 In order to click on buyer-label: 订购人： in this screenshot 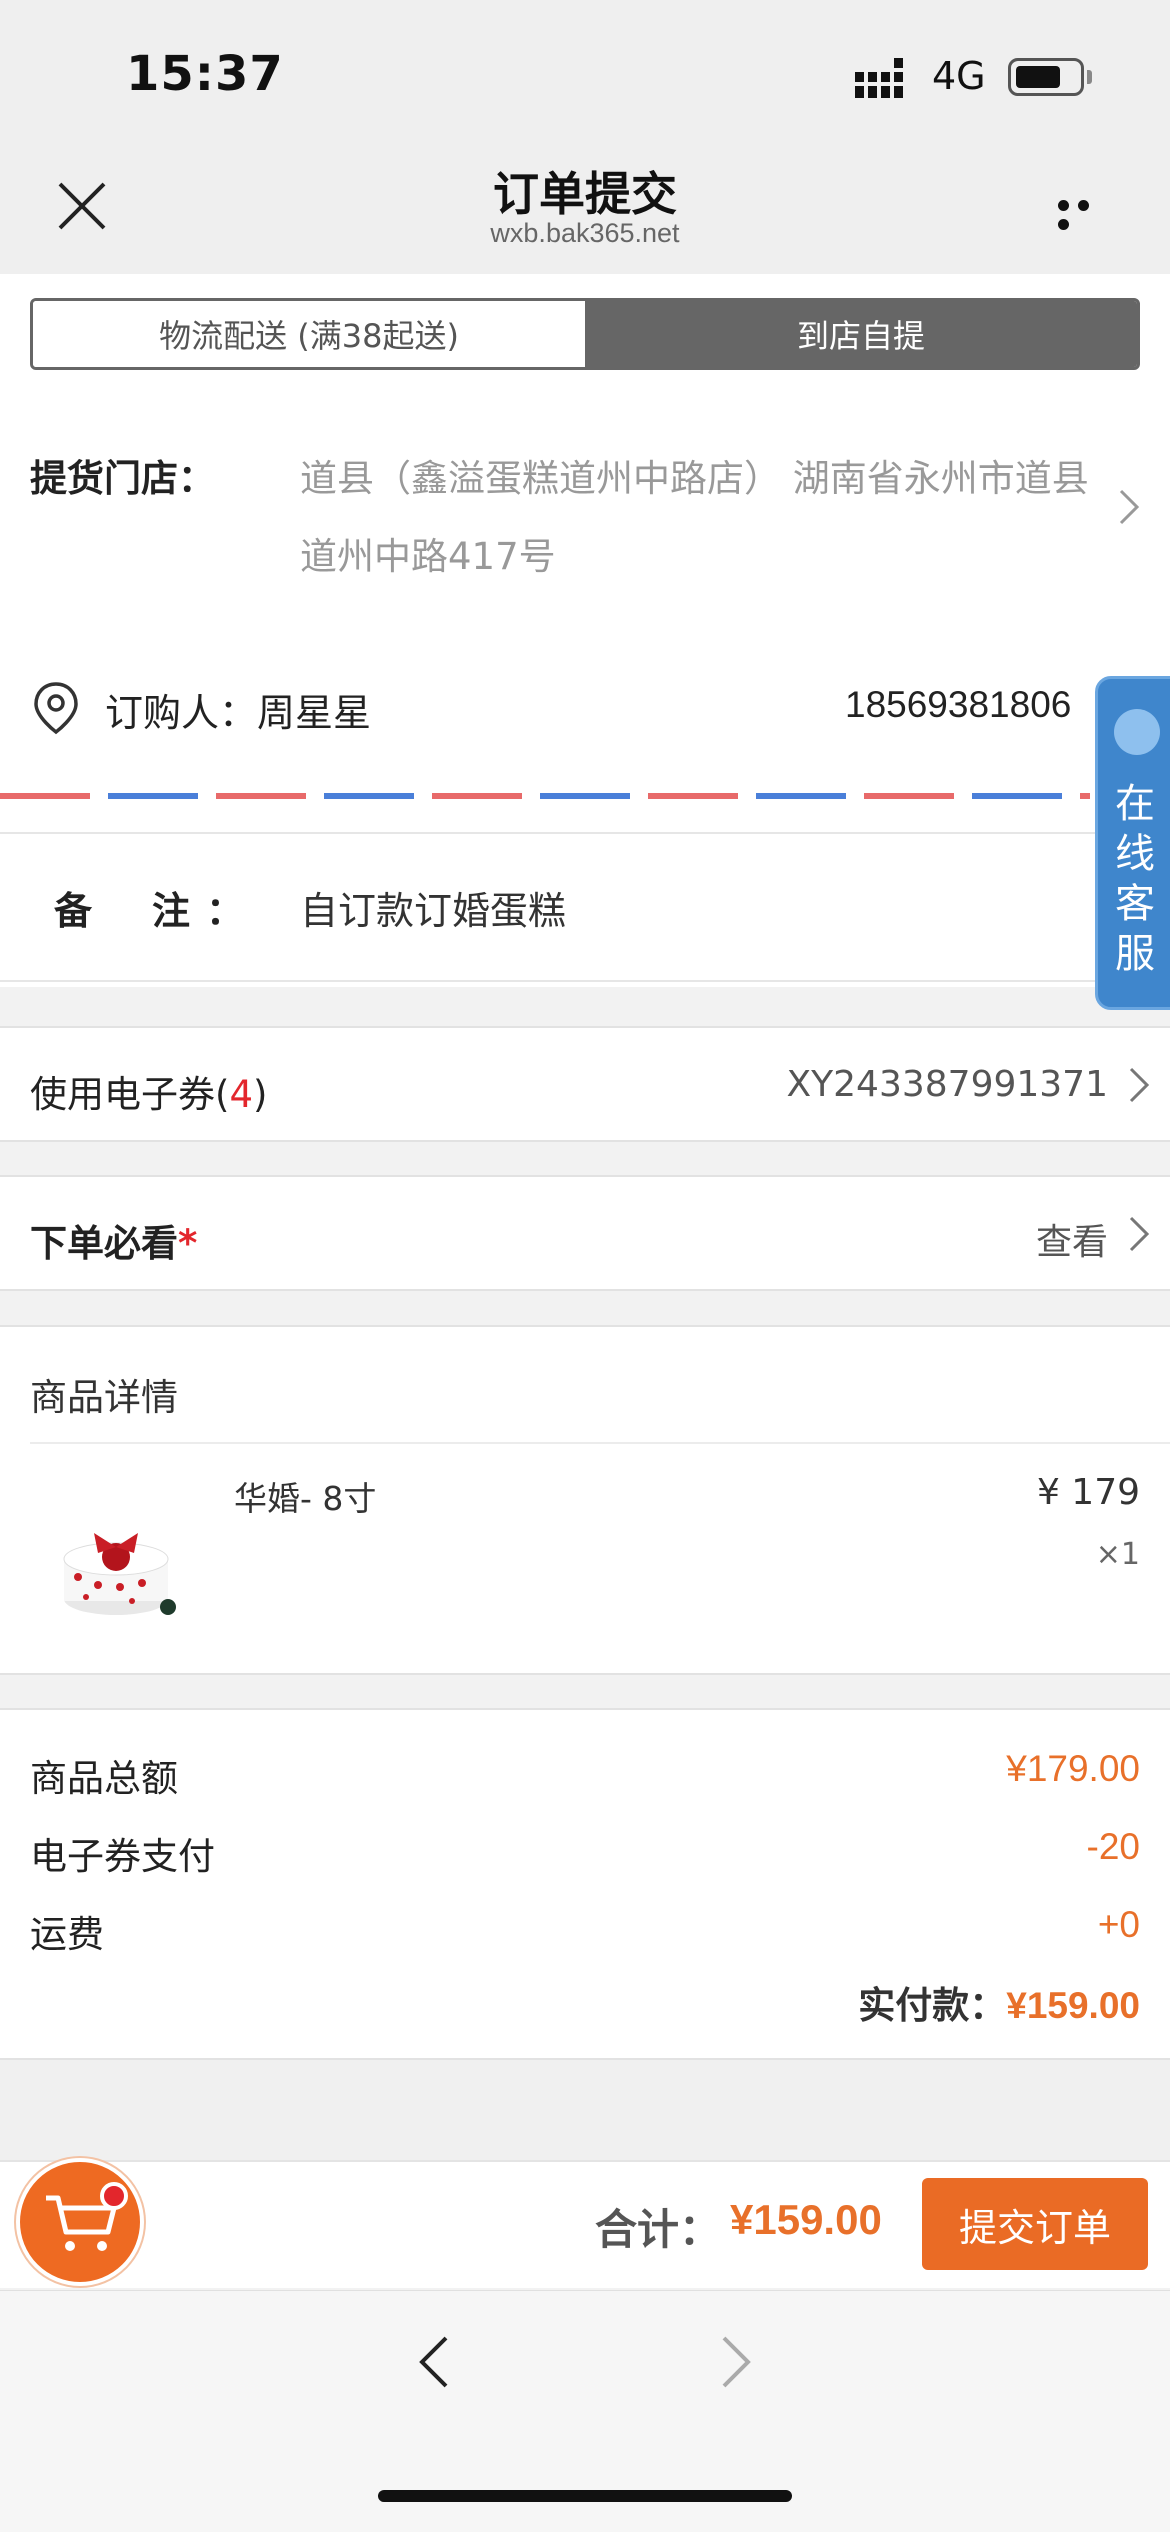, I will do `click(181, 713)`.